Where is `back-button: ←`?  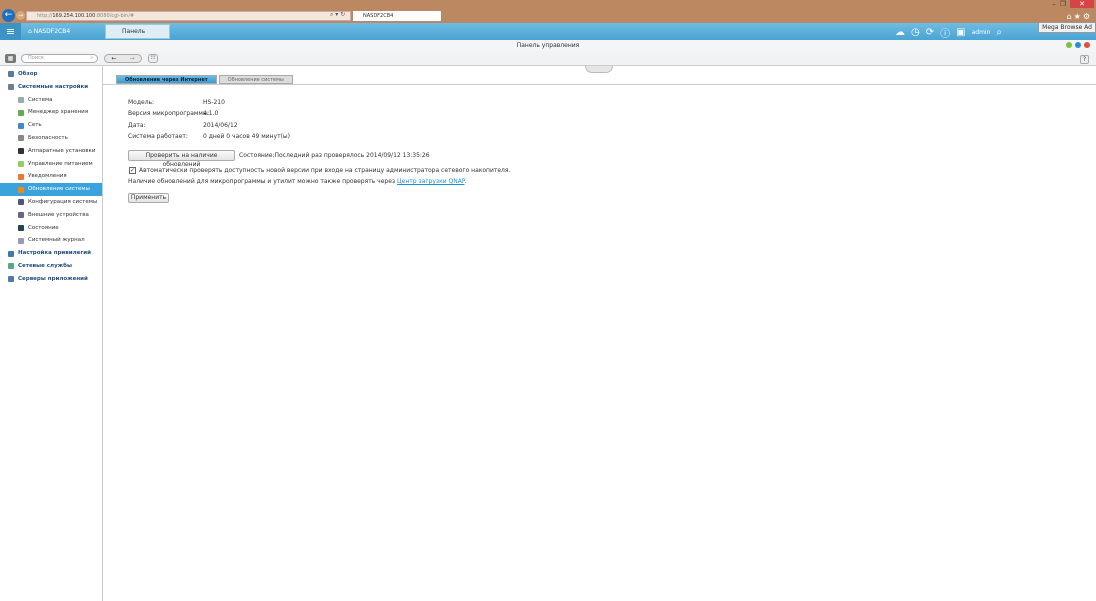 back-button: ← is located at coordinates (8, 15).